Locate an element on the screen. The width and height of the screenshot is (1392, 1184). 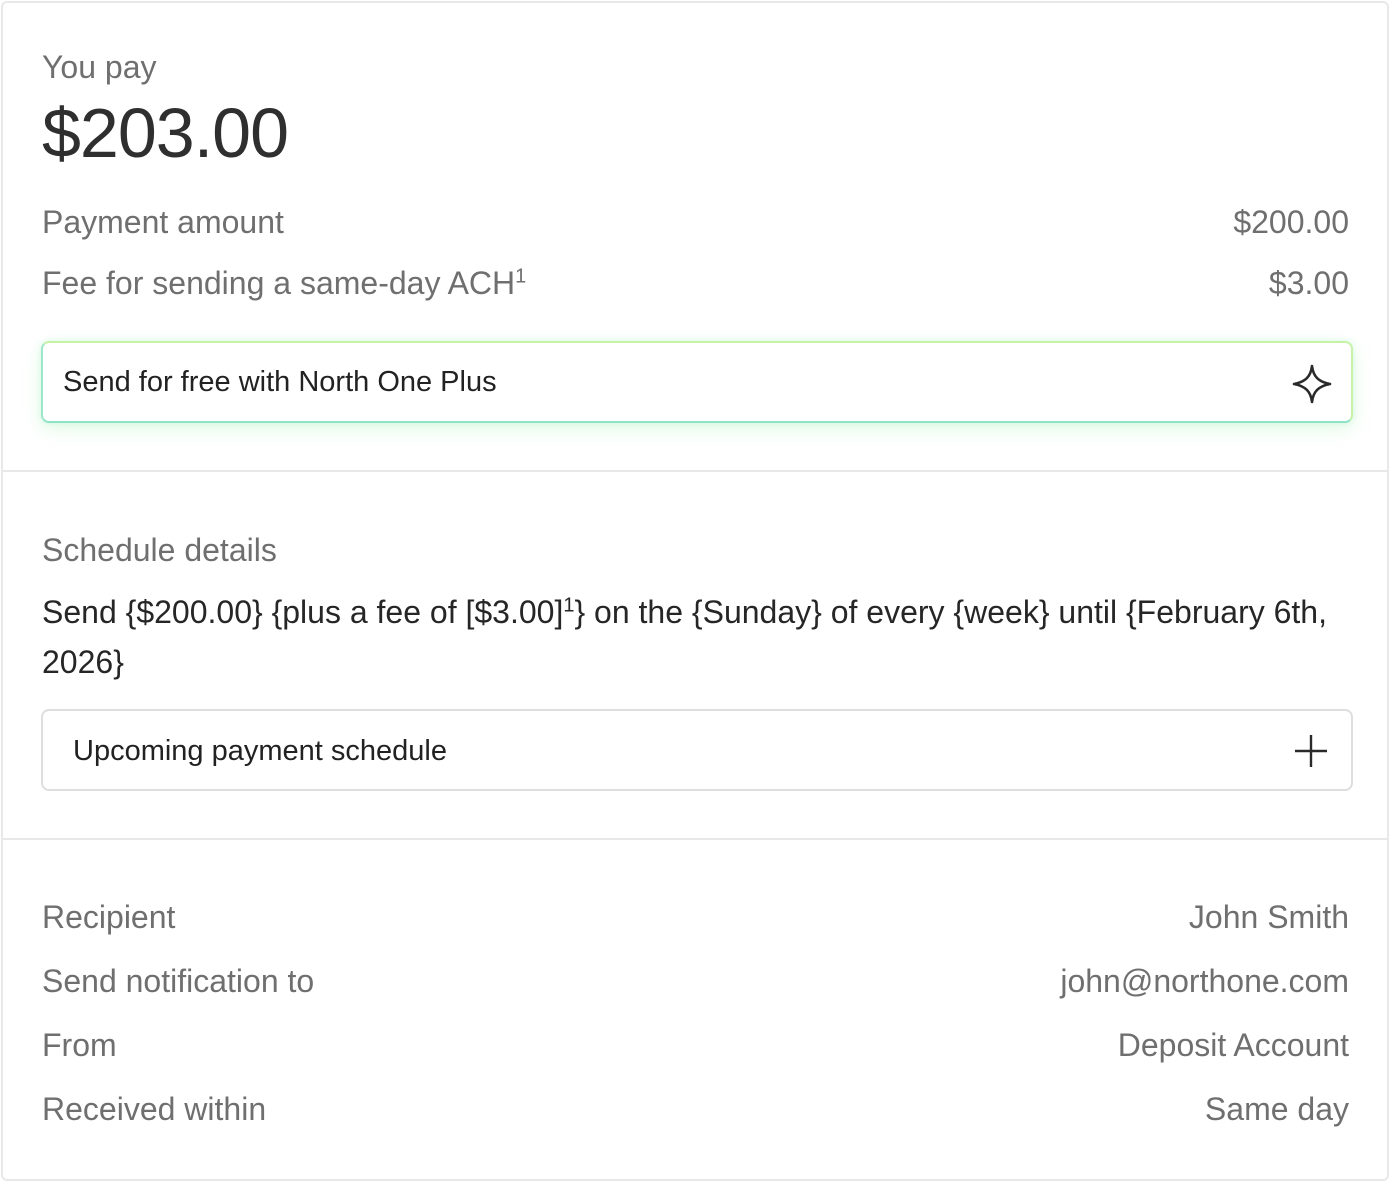
from-value: Deposit Account is located at coordinates (1233, 1045).